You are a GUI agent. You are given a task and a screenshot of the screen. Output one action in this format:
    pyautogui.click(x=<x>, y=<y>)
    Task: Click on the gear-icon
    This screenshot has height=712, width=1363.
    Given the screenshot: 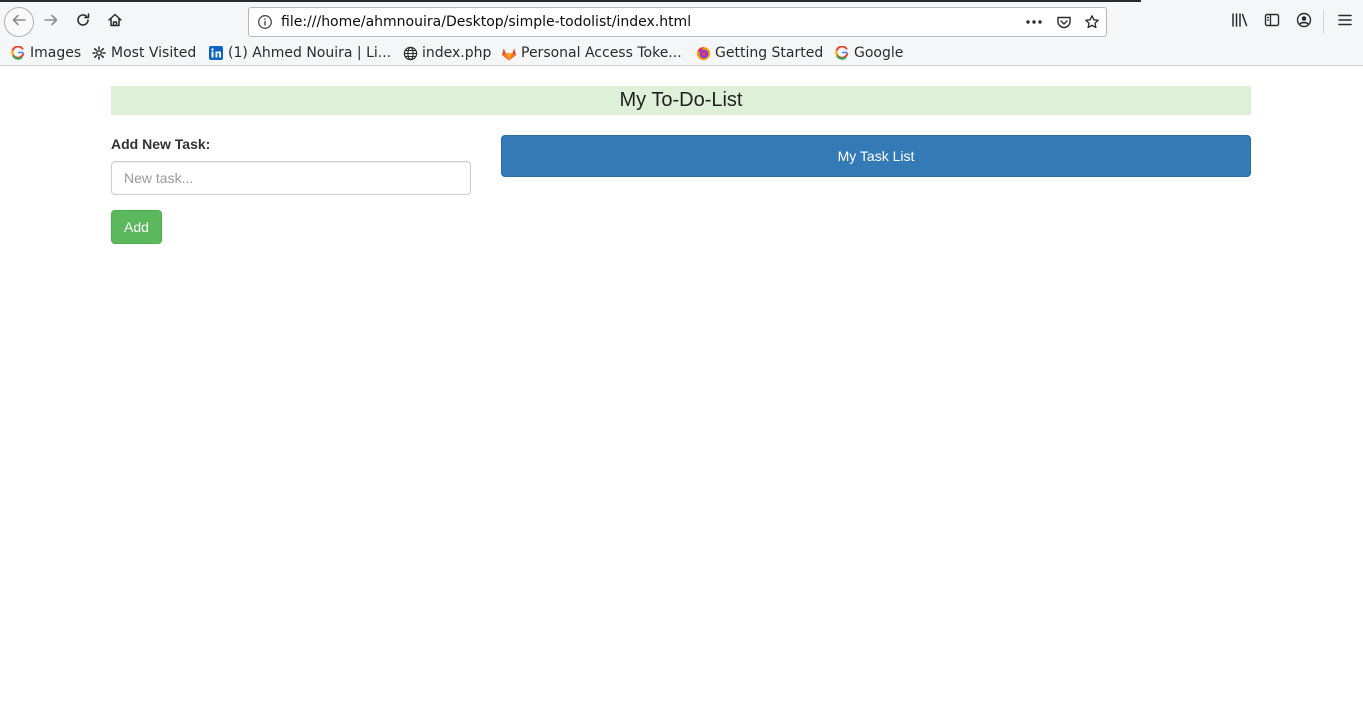 What is the action you would take?
    pyautogui.click(x=99, y=53)
    